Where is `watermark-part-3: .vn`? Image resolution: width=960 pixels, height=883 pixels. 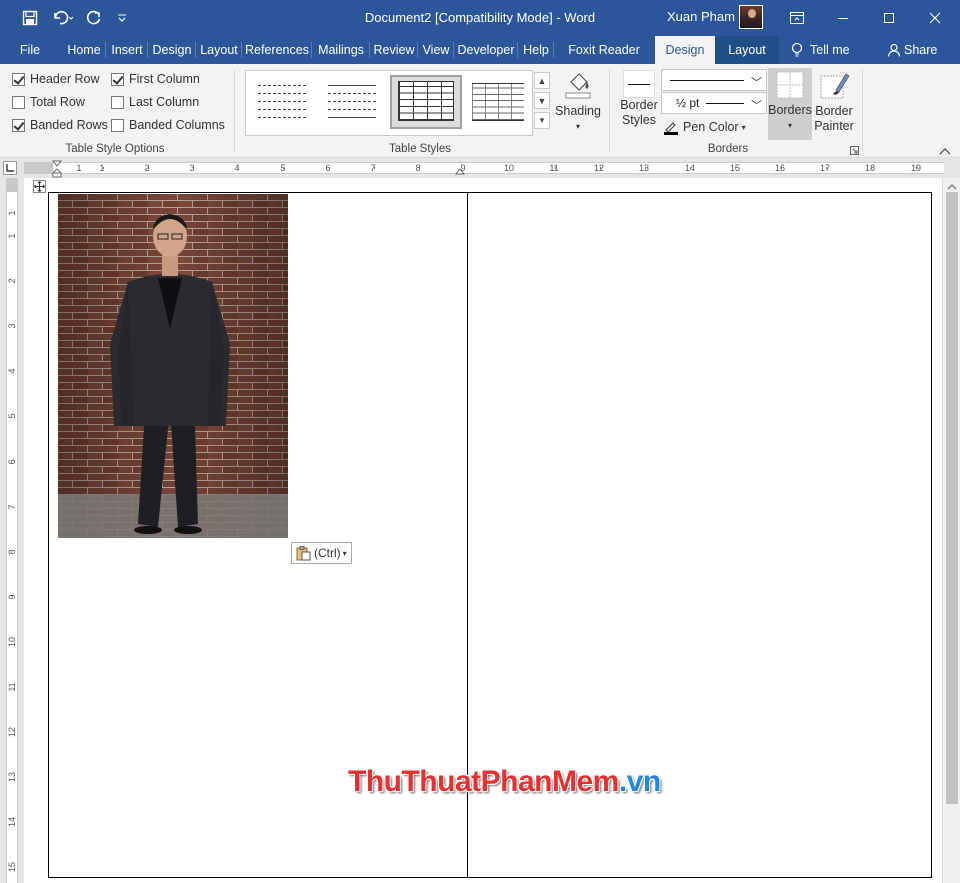
watermark-part-3: .vn is located at coordinates (639, 781).